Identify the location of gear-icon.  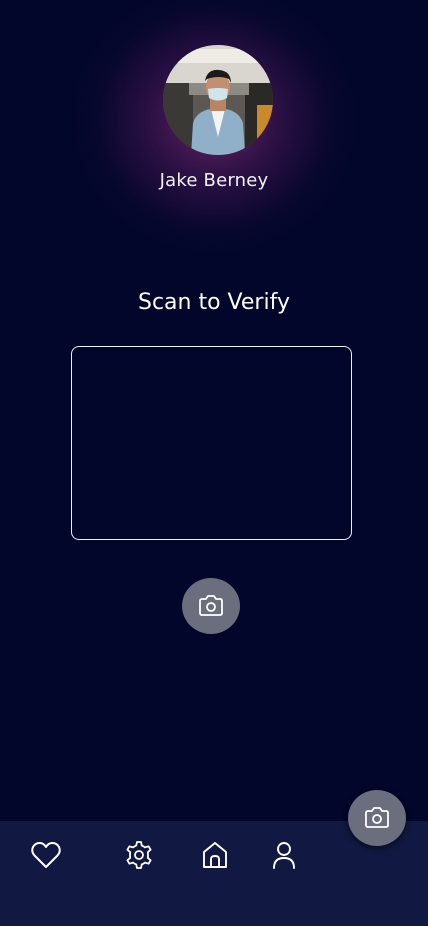
(139, 855).